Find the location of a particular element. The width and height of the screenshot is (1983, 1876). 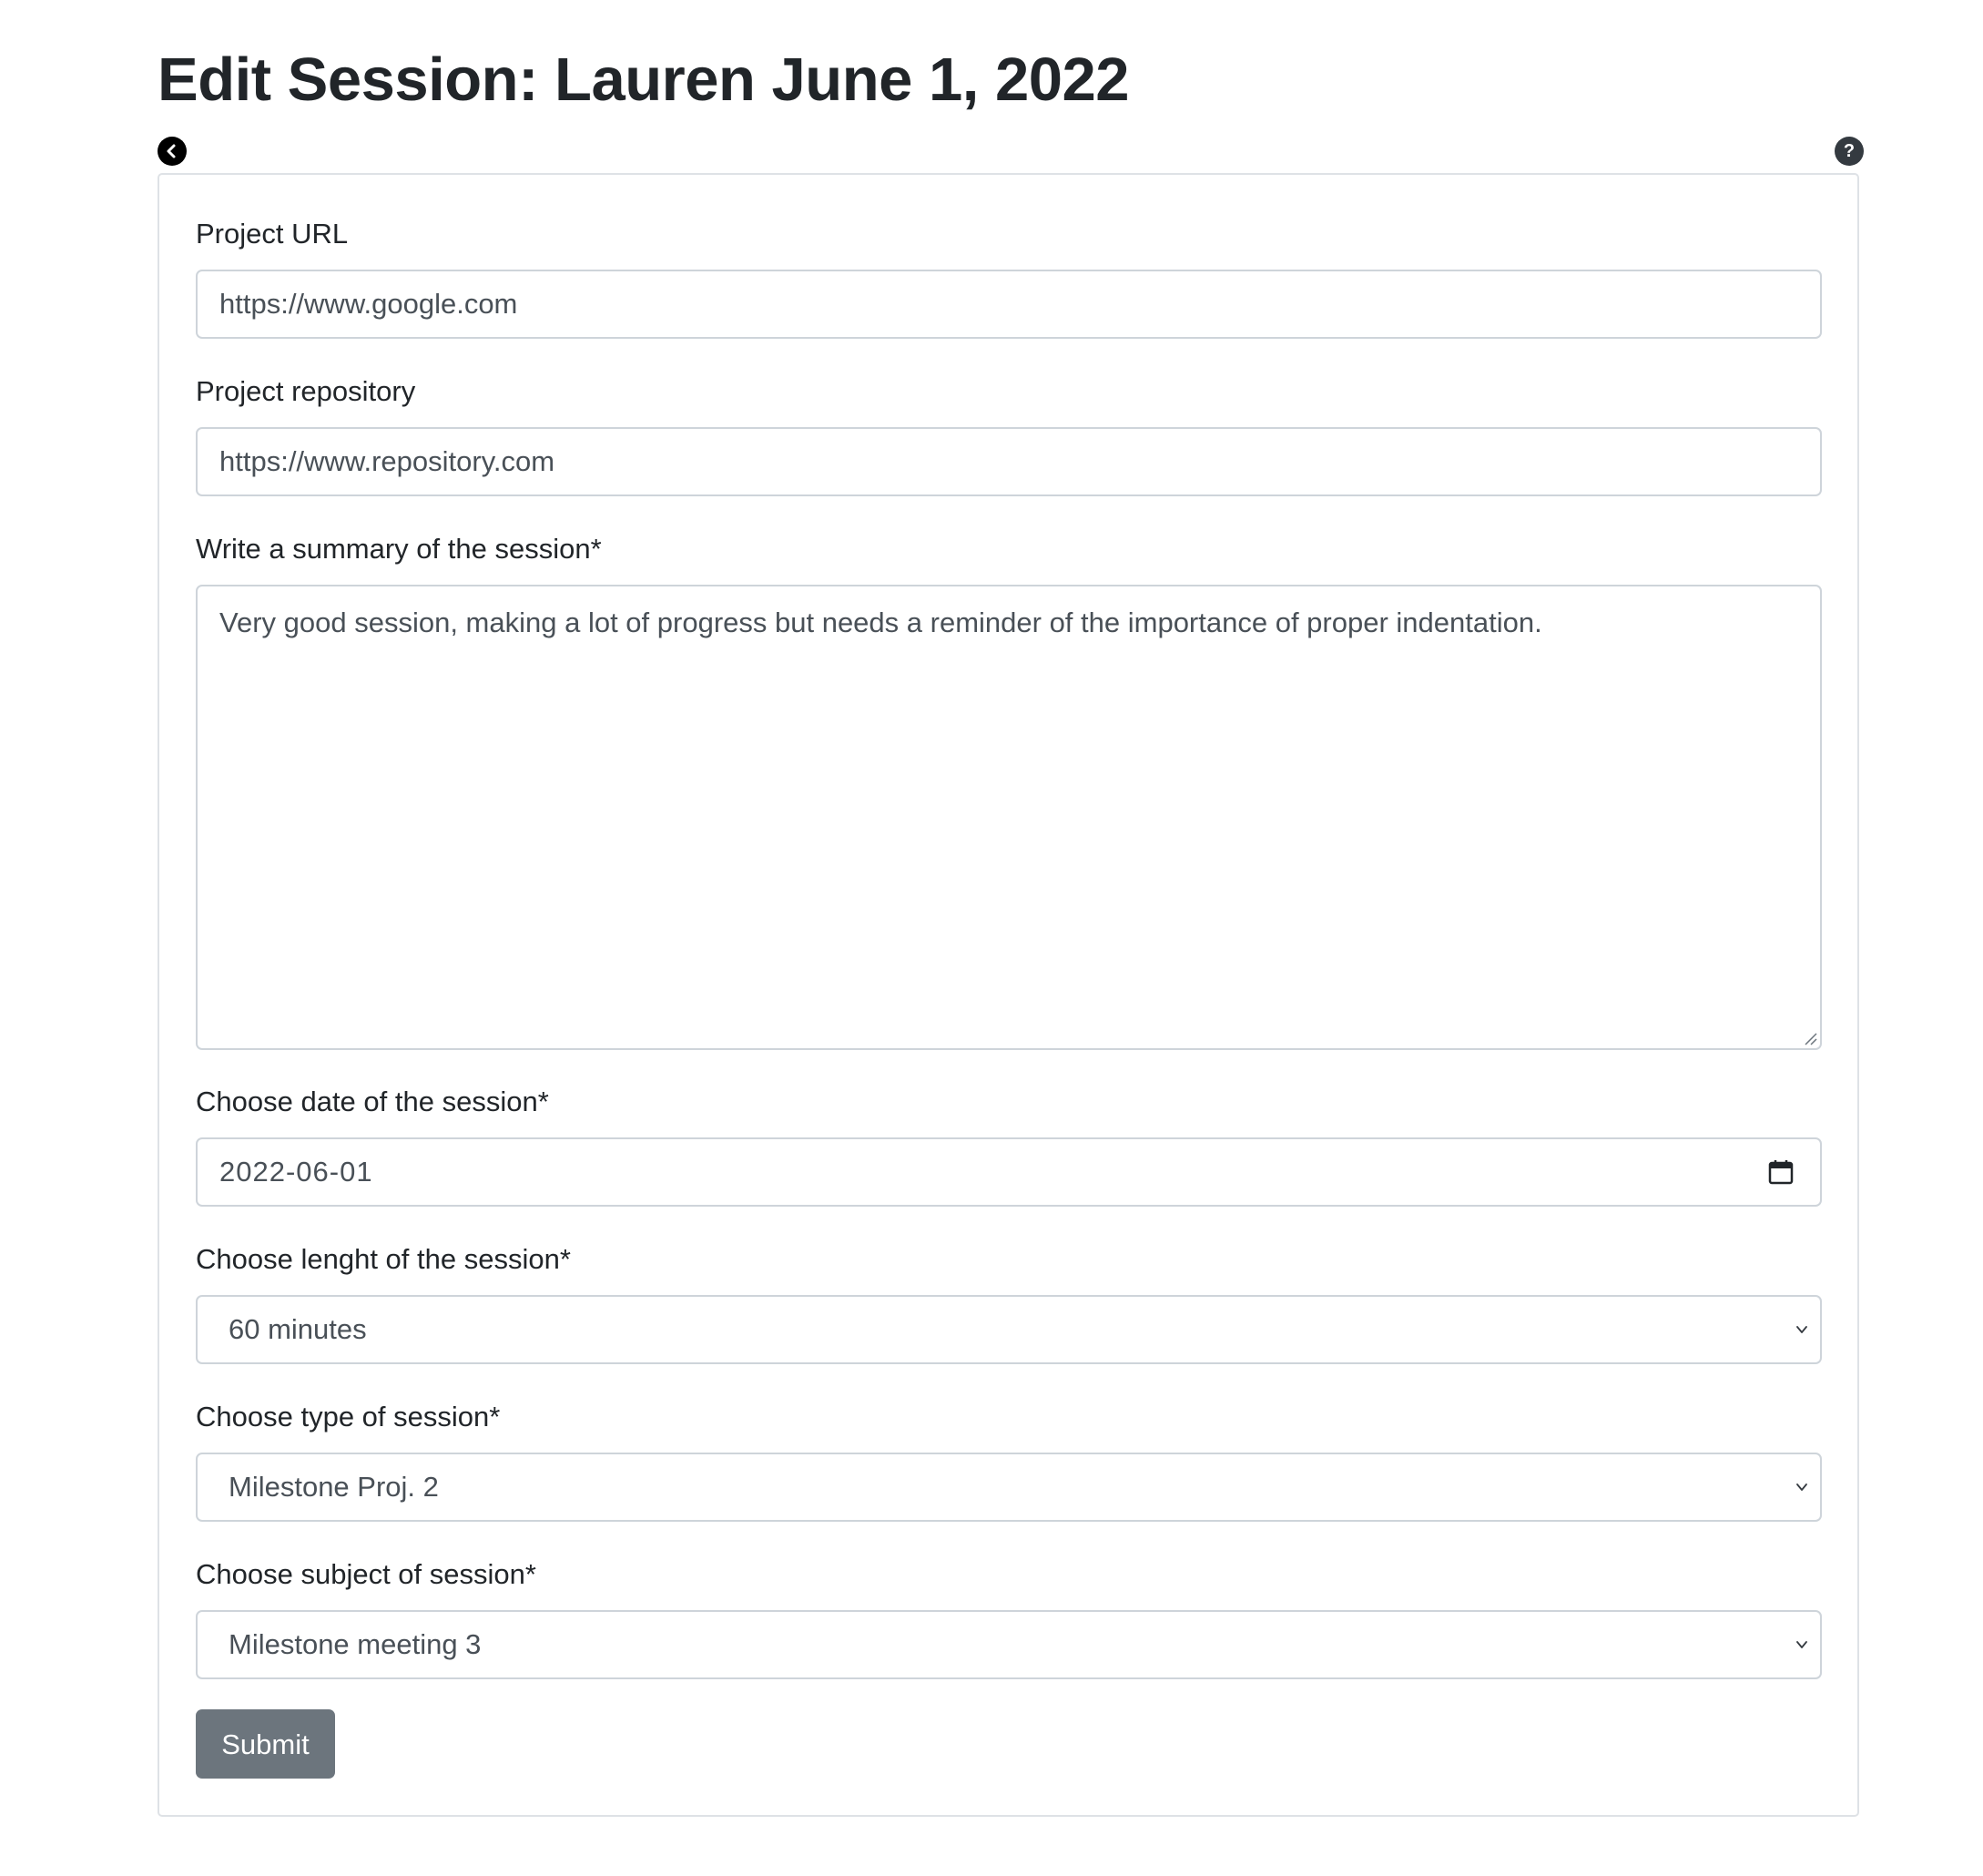

project-repository-value: https://www.repository.com is located at coordinates (387, 461).